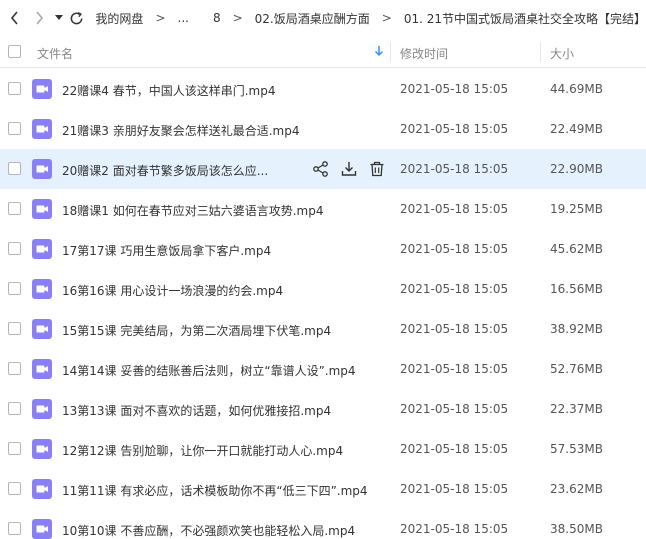 The image size is (646, 539). Describe the element at coordinates (180, 130) in the screenshot. I see `file-name: 21赠课3 亲朋好友聚会怎样送礼最合适.mp4` at that location.